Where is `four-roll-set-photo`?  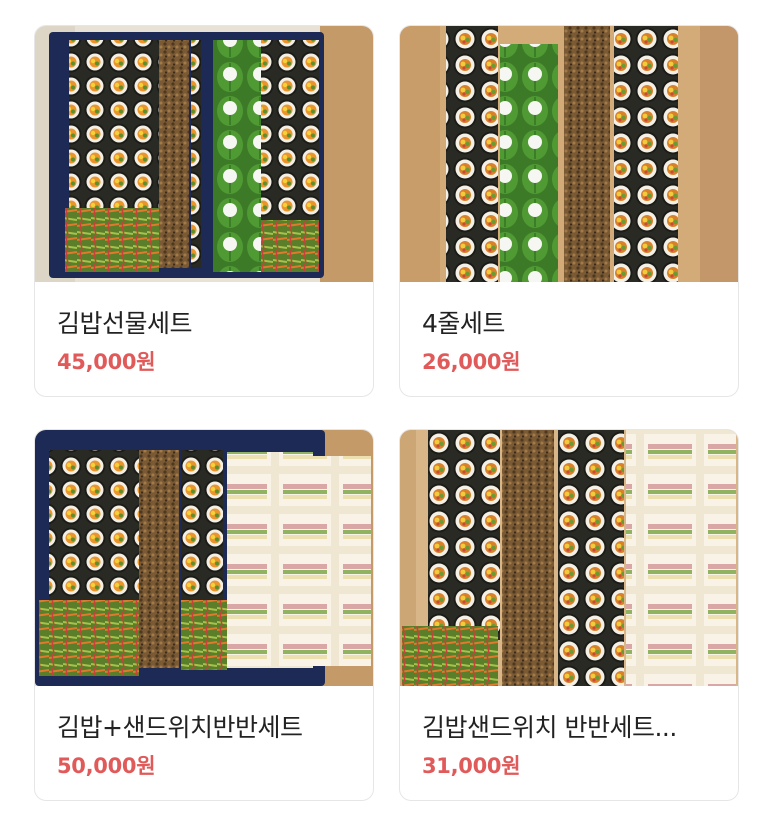
four-roll-set-photo is located at coordinates (569, 154).